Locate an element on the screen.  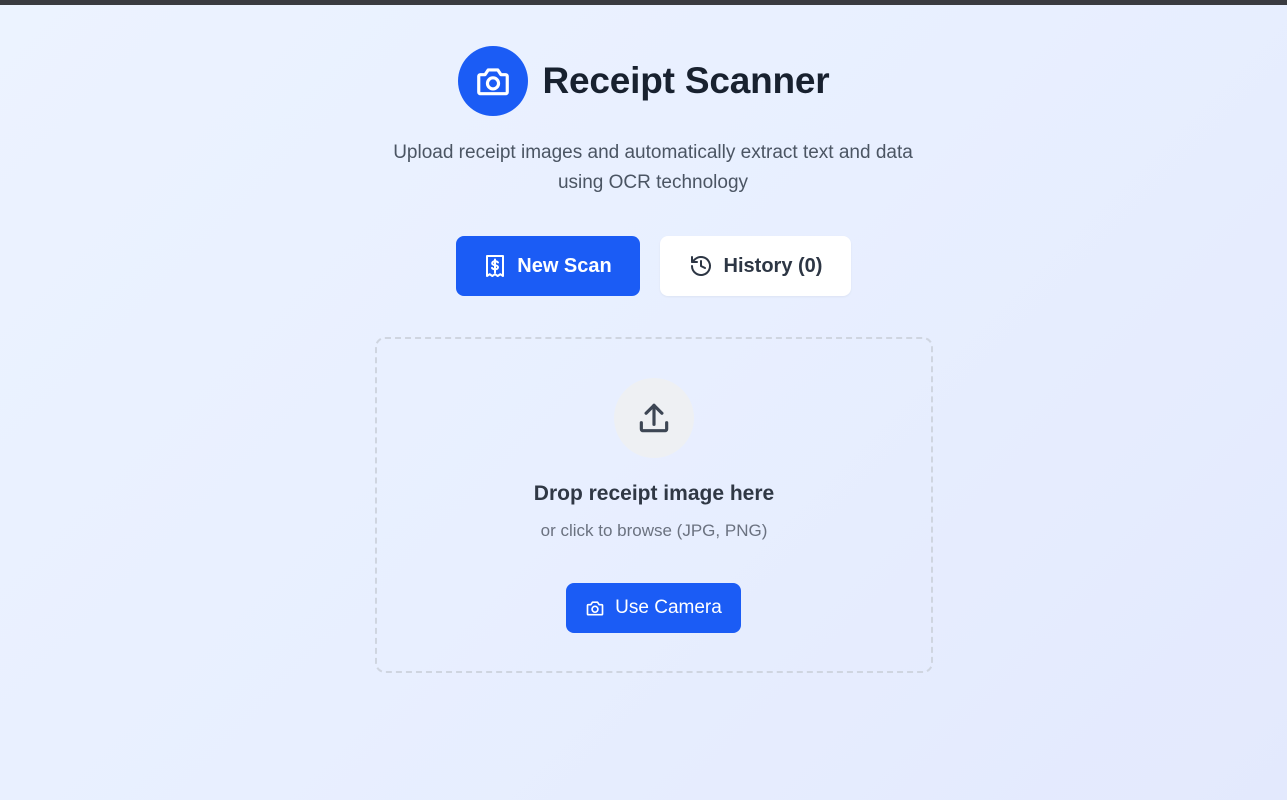
window-top-strip is located at coordinates (643, 2).